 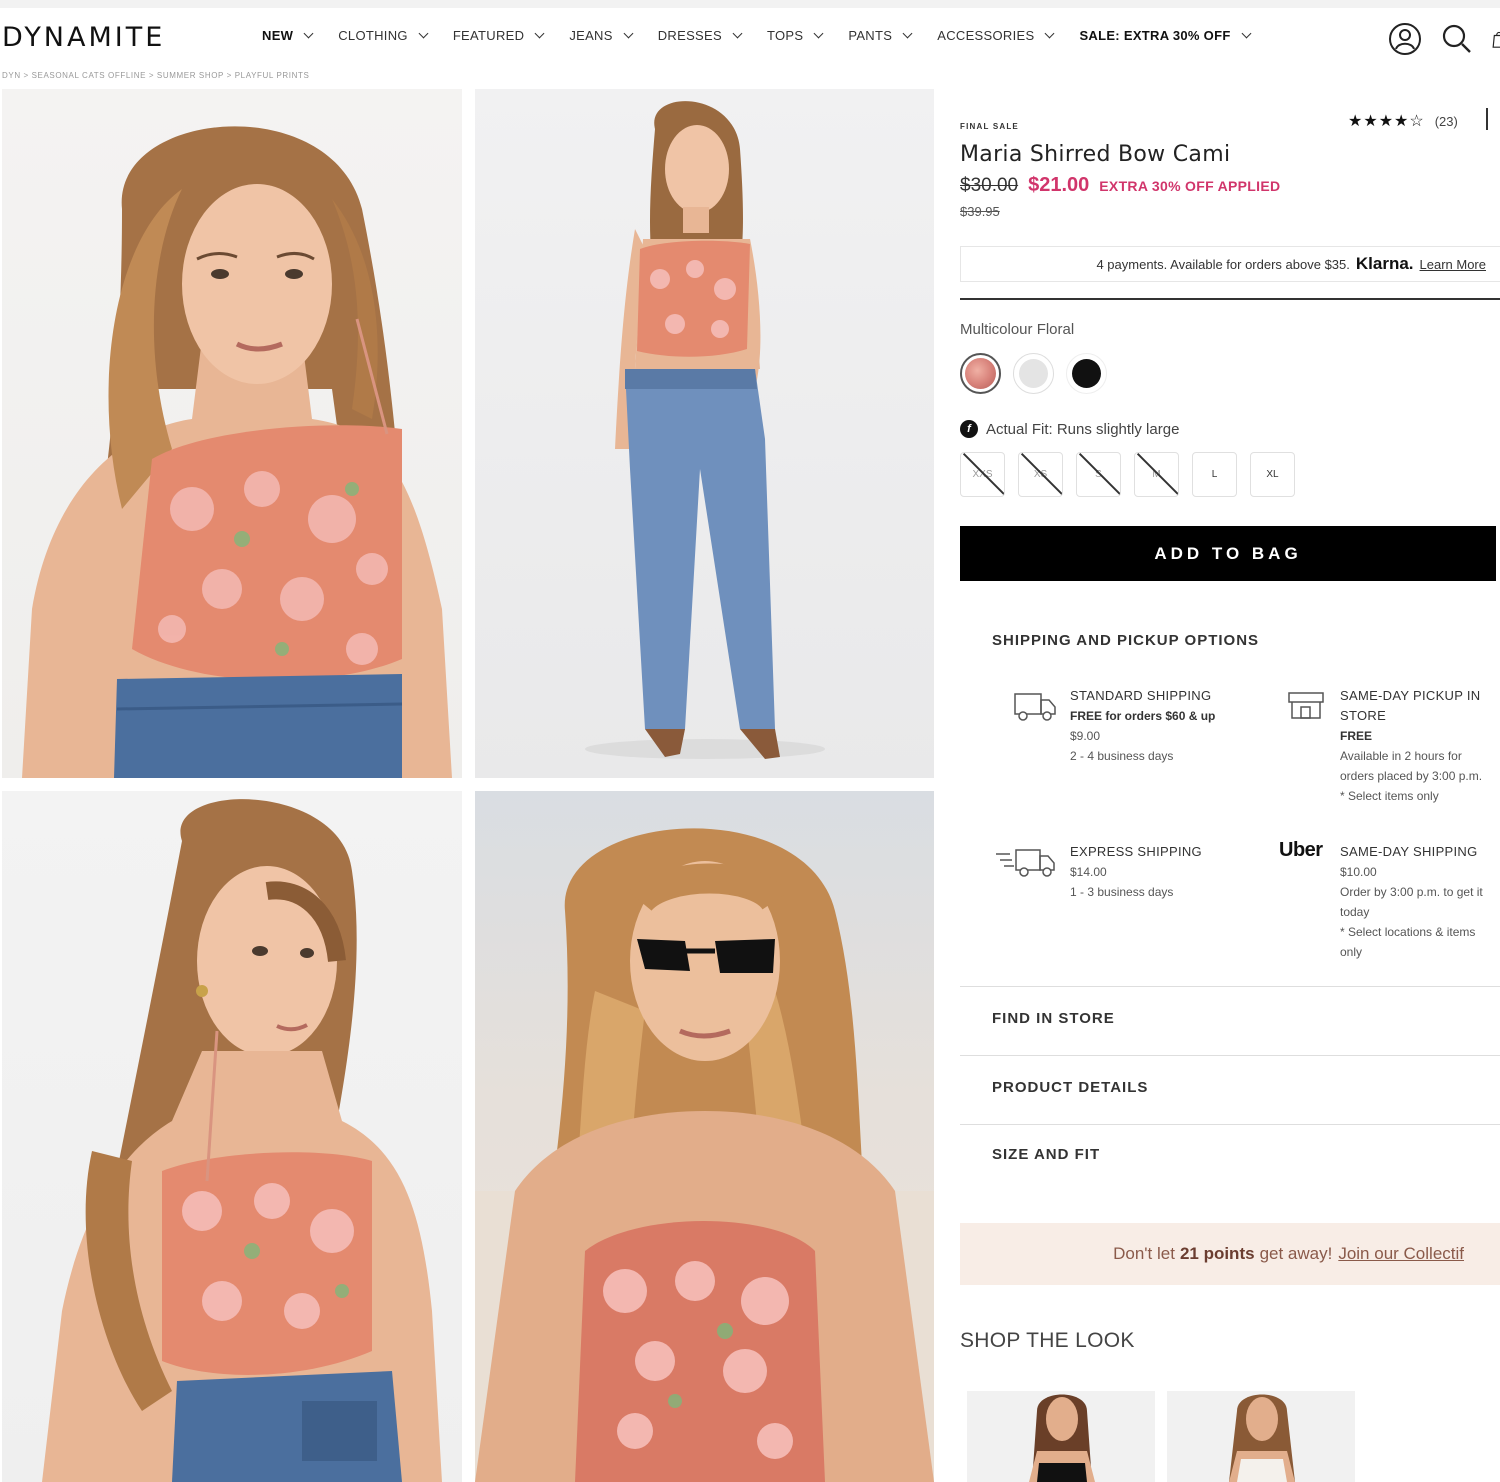 What do you see at coordinates (785, 35) in the screenshot?
I see `nav-label: TOPS` at bounding box center [785, 35].